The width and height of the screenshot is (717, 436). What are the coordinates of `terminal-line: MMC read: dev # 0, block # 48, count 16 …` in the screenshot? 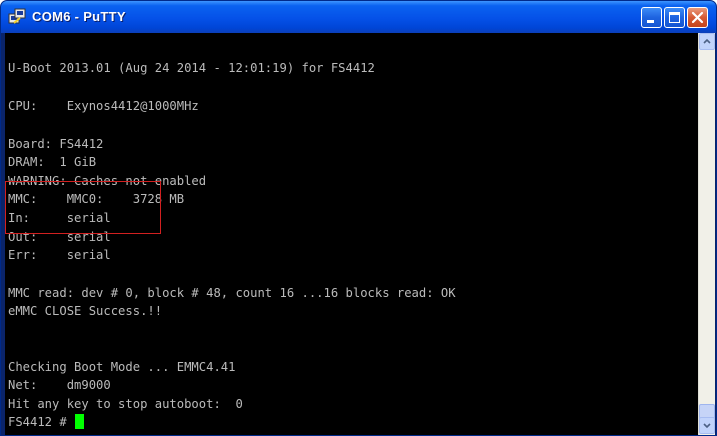 It's located at (232, 293).